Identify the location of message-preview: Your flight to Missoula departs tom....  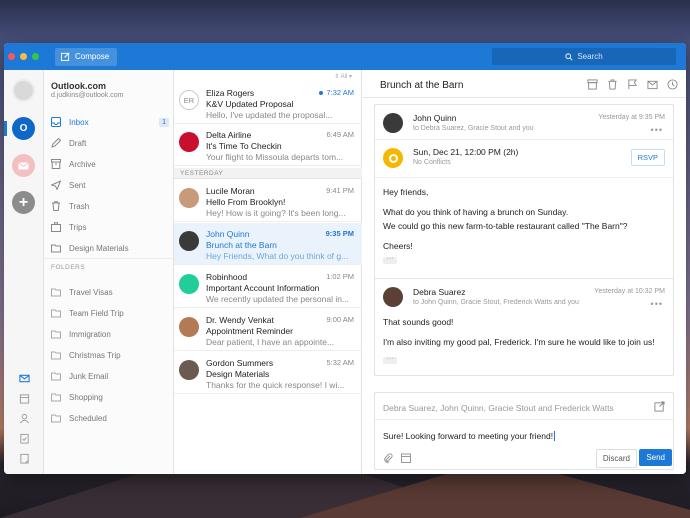
(275, 157).